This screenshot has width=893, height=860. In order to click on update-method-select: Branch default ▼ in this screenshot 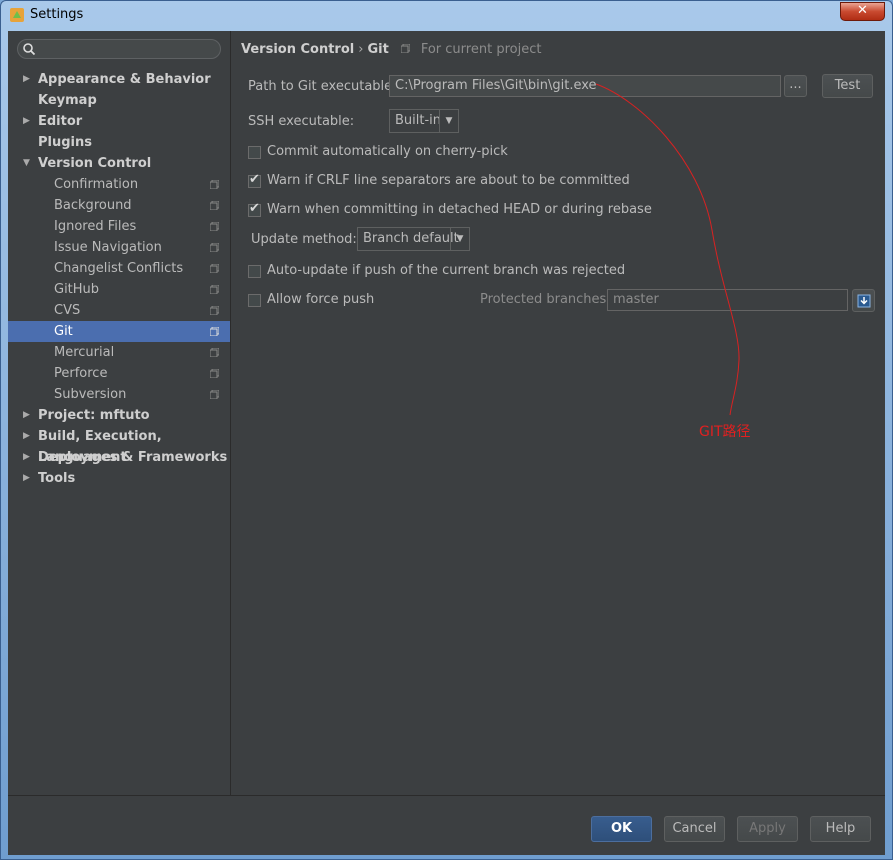, I will do `click(413, 239)`.